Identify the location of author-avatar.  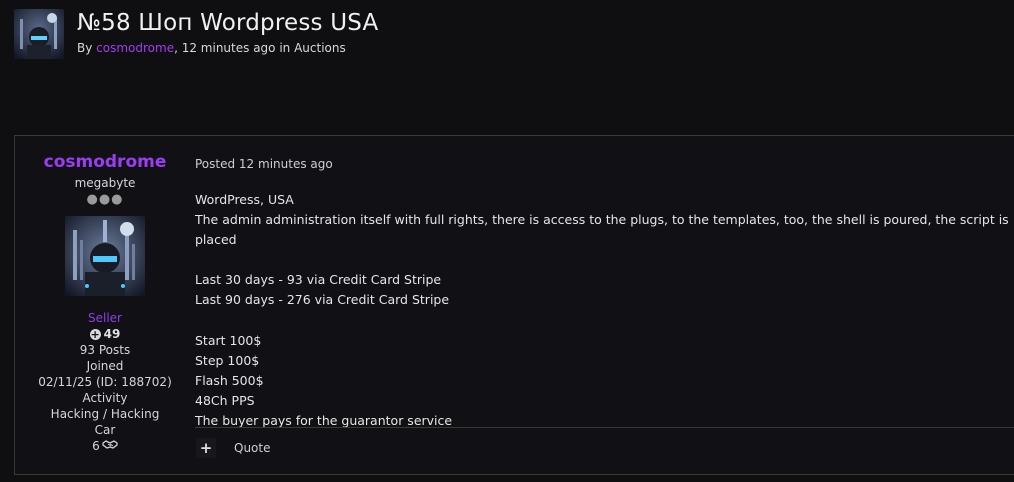
(105, 256).